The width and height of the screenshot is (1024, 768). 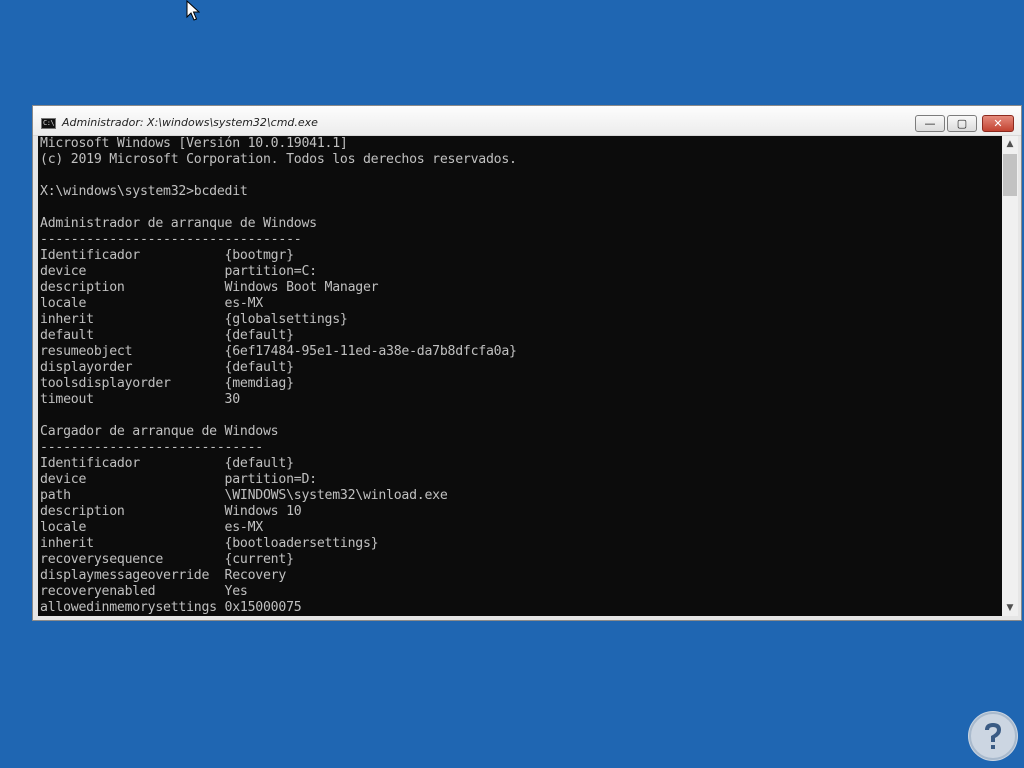 I want to click on console-line: displaymessageoverride Recovery, so click(x=163, y=575).